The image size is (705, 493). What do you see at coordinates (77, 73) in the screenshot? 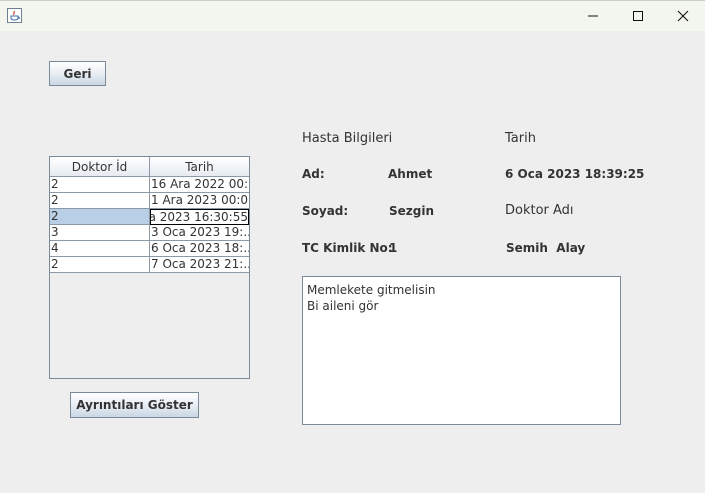
I see `back-button: Geri` at bounding box center [77, 73].